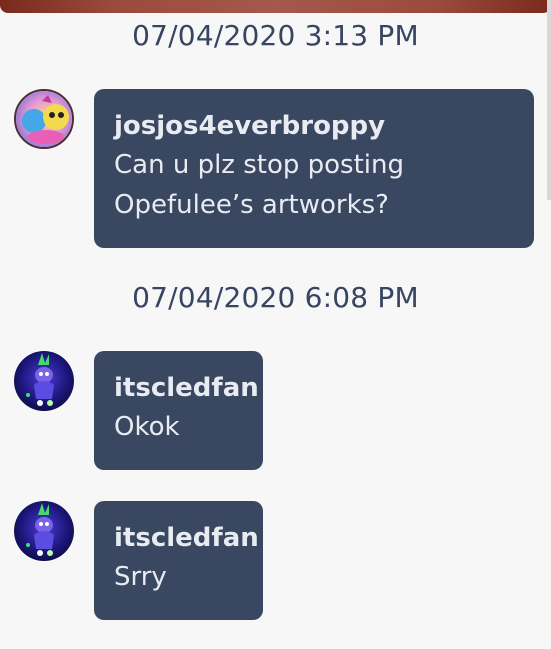  What do you see at coordinates (147, 427) in the screenshot?
I see `message-text: Okok` at bounding box center [147, 427].